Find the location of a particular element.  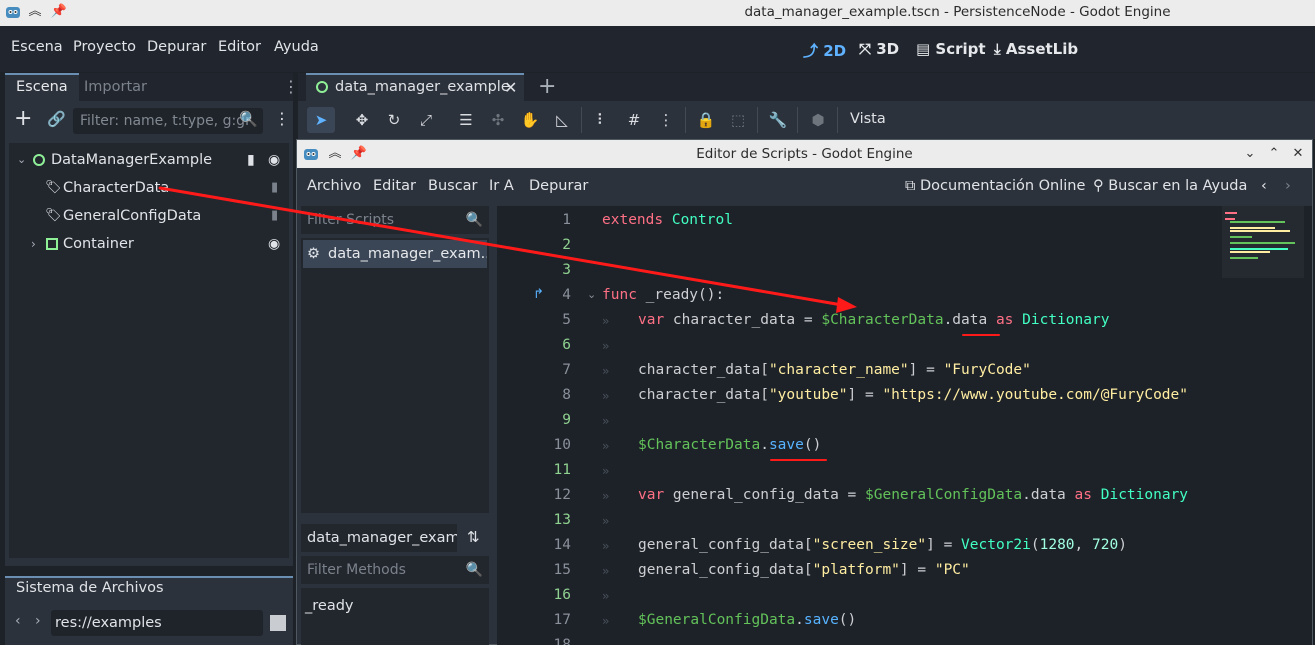

move-tool-icon: ✥ is located at coordinates (362, 120).